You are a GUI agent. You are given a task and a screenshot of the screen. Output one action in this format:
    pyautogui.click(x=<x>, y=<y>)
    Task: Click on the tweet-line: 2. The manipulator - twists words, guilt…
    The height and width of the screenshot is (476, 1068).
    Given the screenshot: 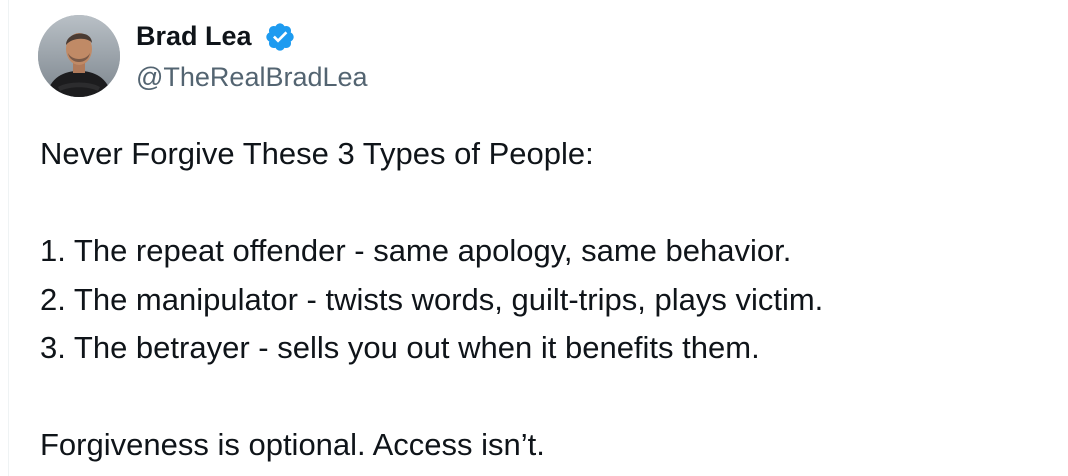 What is the action you would take?
    pyautogui.click(x=432, y=299)
    